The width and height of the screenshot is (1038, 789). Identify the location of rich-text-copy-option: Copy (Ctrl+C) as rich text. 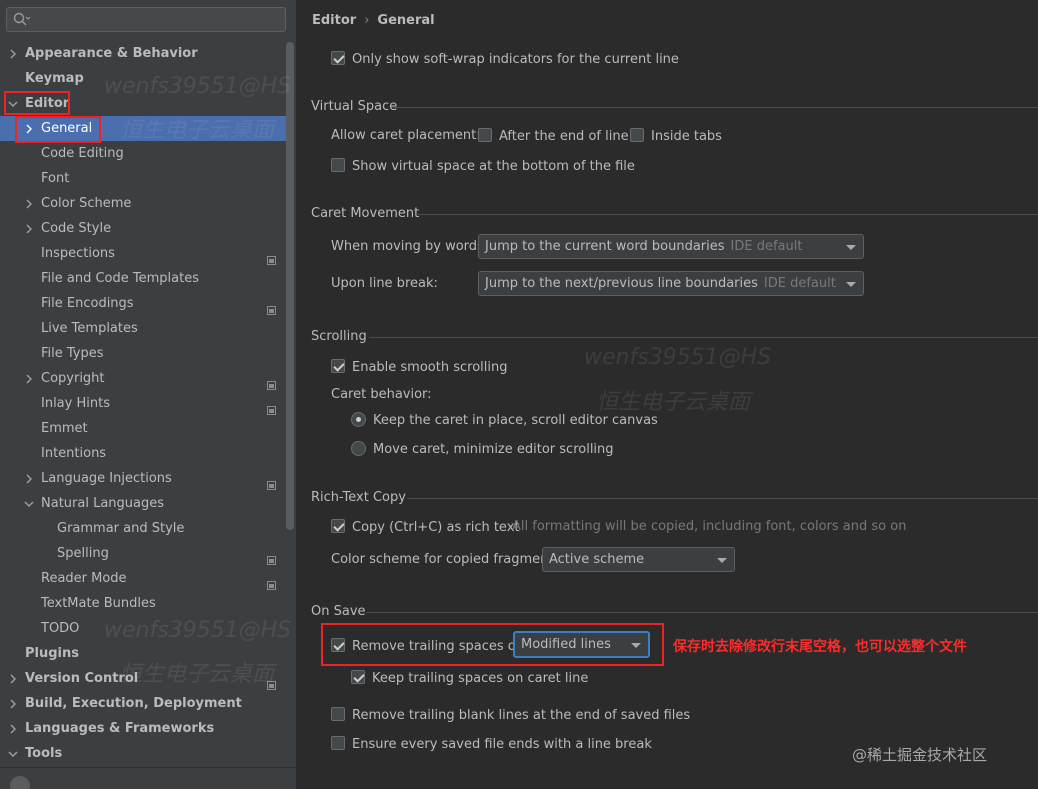
(425, 527).